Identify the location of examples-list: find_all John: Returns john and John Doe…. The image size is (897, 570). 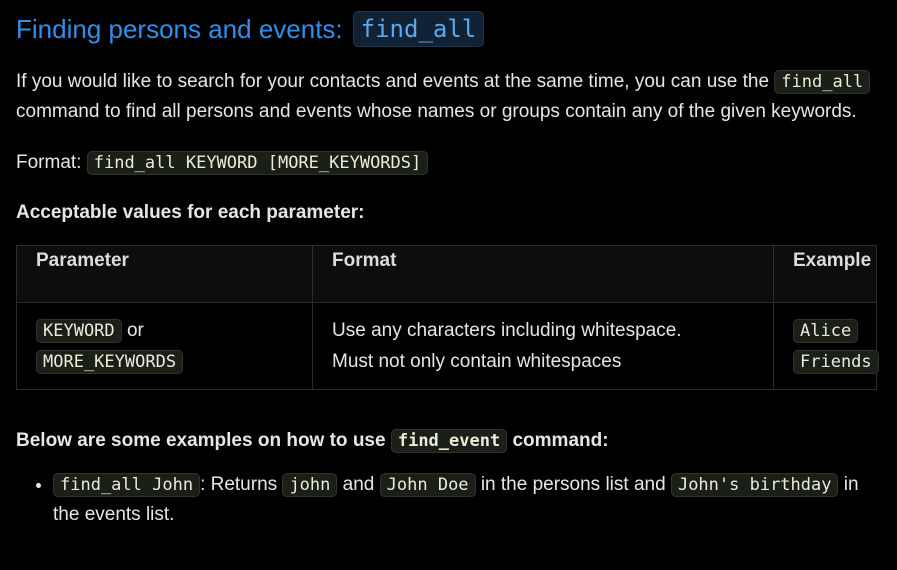
(448, 500).